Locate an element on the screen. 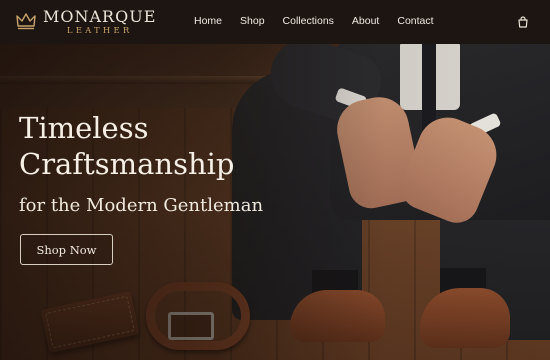 This screenshot has width=550, height=360. shopping-bag-icon is located at coordinates (523, 22).